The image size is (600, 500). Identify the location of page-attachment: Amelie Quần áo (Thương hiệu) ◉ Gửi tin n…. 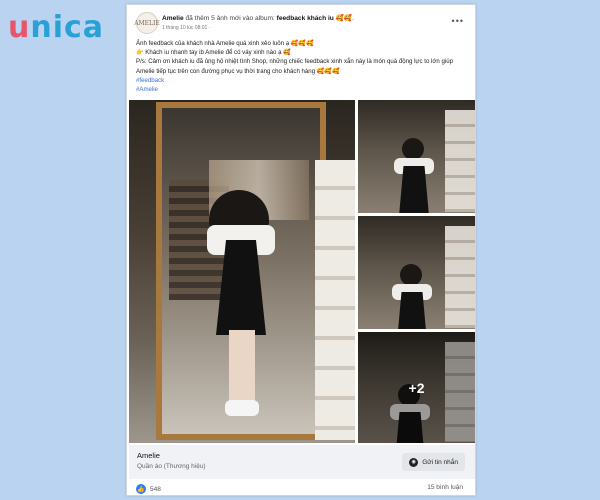
(302, 462).